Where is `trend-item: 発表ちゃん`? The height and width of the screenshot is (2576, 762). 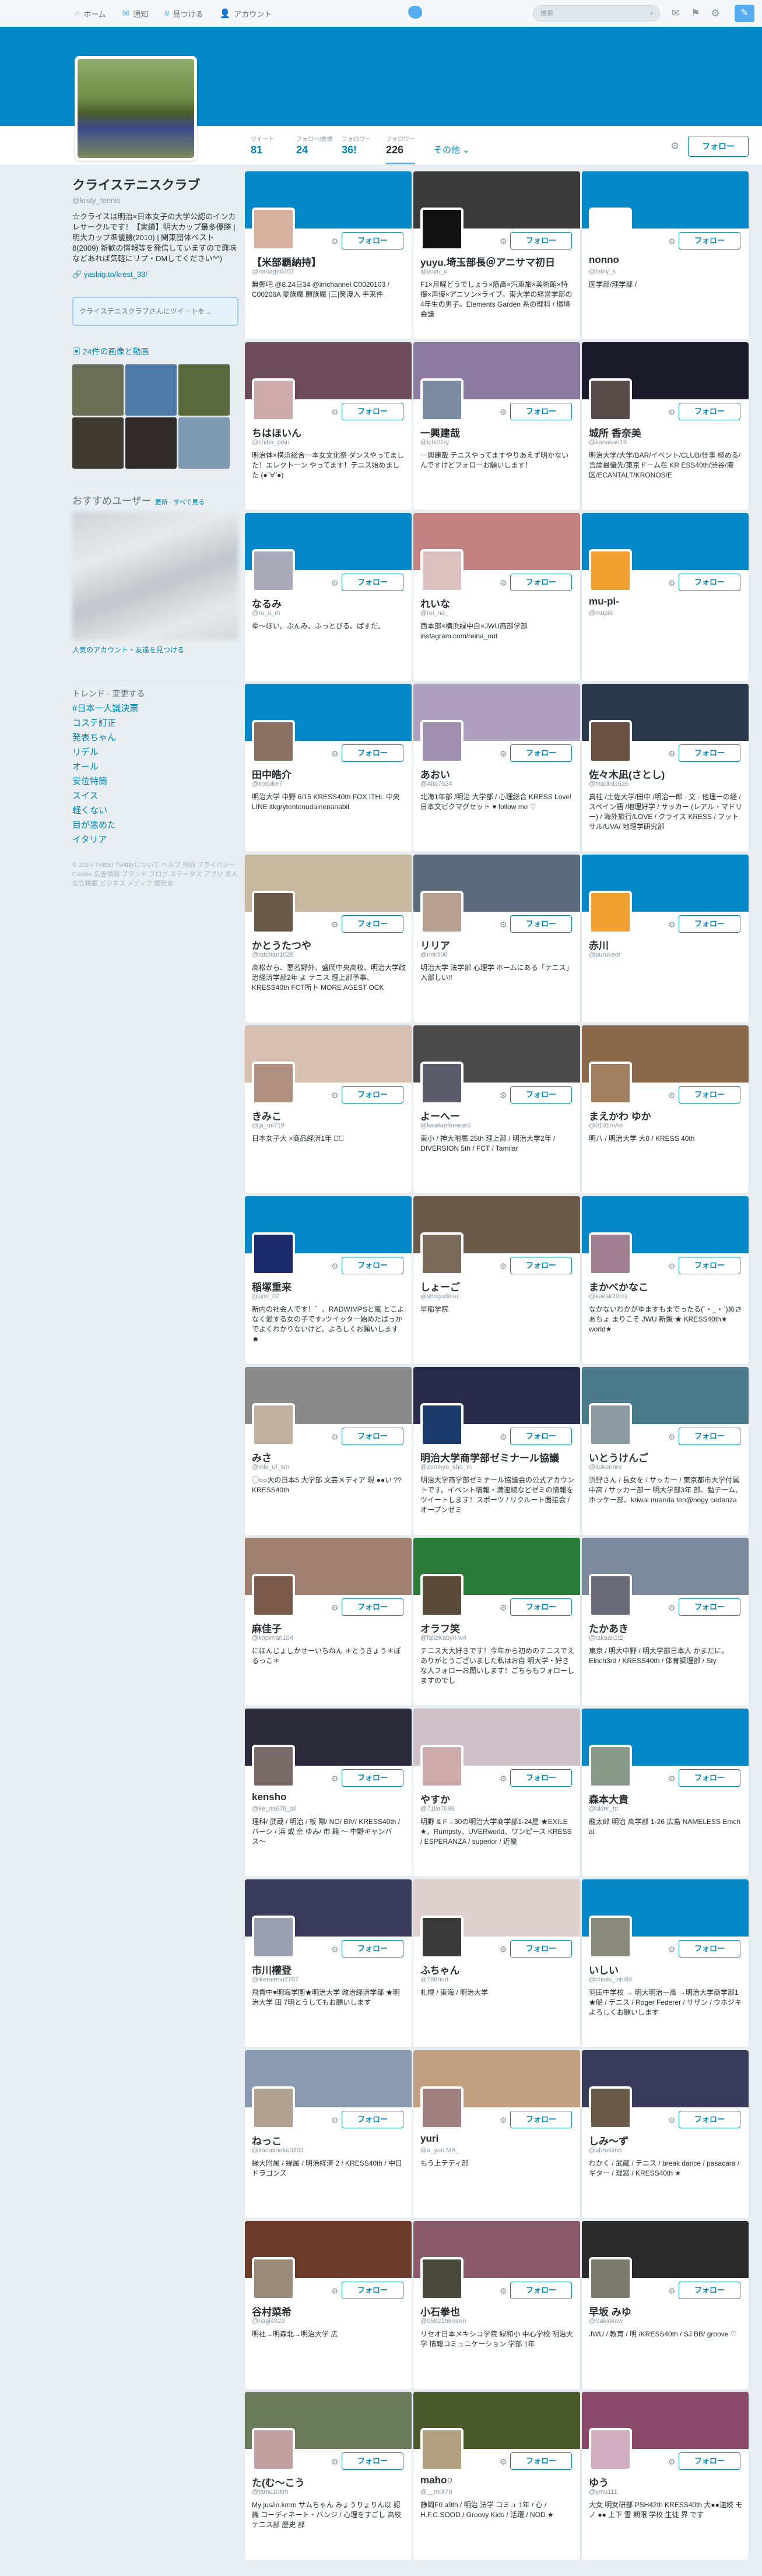
trend-item: 発表ちゃん is located at coordinates (155, 737).